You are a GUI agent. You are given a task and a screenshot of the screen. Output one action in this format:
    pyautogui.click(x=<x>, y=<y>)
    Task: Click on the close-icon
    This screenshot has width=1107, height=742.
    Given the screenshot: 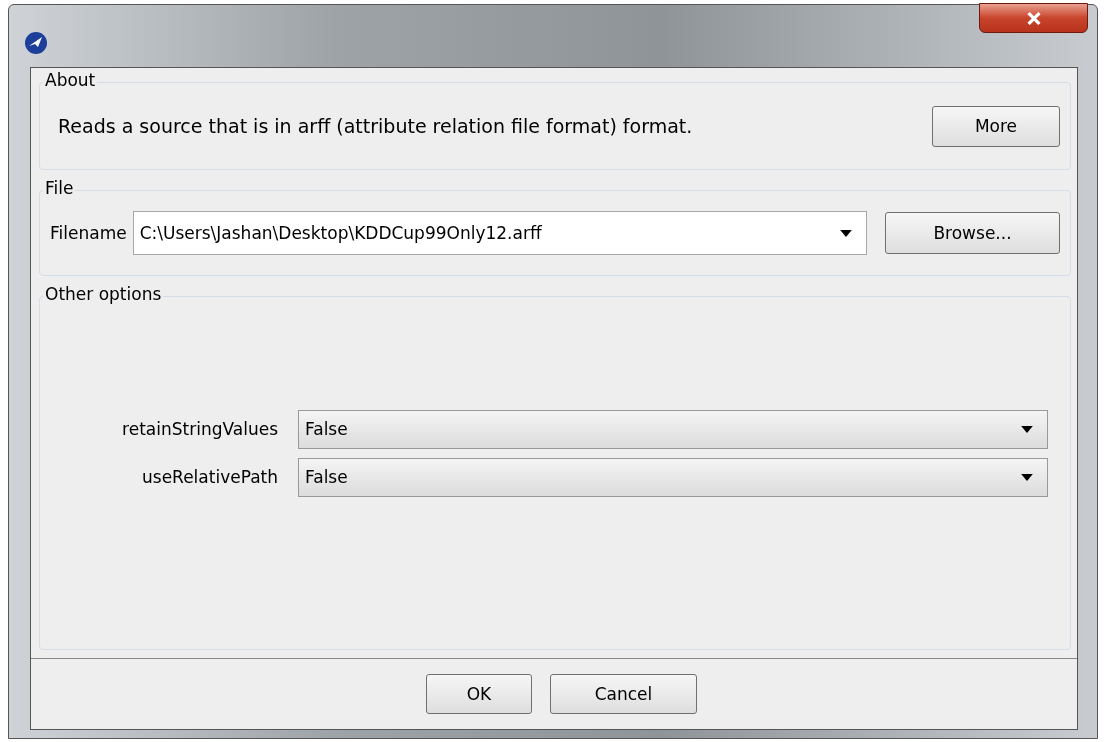 What is the action you would take?
    pyautogui.click(x=1033, y=18)
    